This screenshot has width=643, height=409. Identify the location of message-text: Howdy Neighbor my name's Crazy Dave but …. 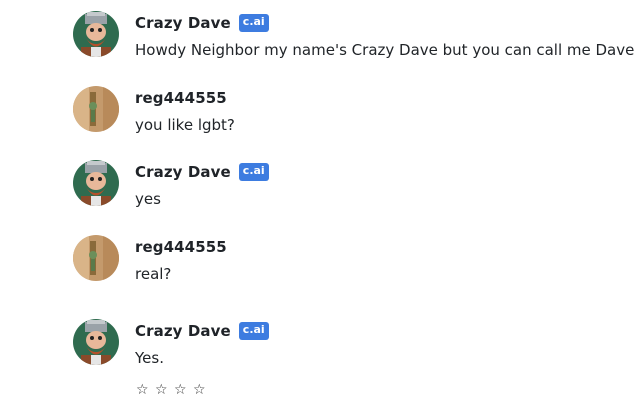
(385, 50).